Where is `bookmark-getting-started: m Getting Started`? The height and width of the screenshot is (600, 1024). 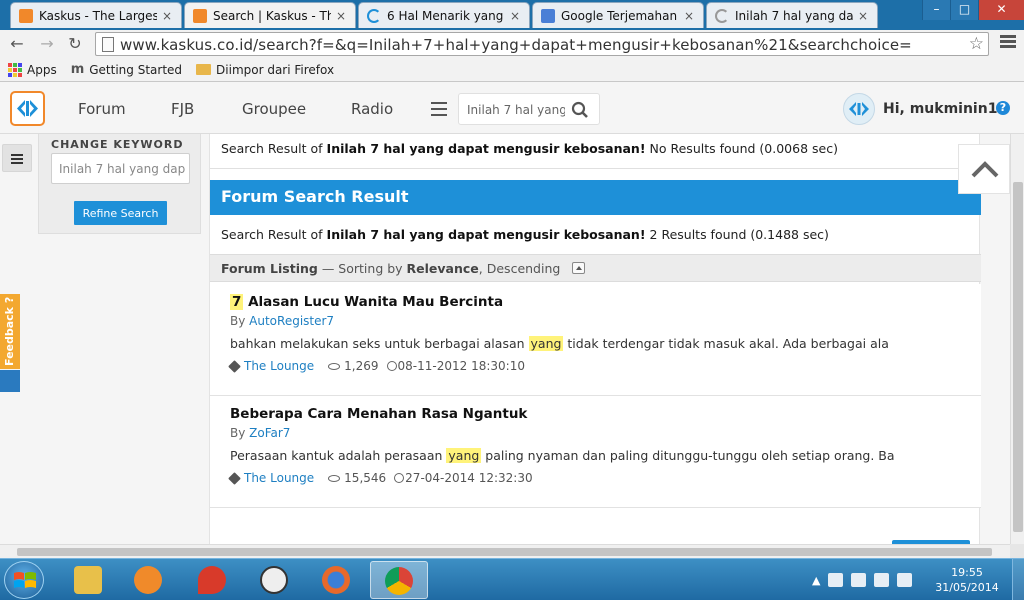 bookmark-getting-started: m Getting Started is located at coordinates (126, 69).